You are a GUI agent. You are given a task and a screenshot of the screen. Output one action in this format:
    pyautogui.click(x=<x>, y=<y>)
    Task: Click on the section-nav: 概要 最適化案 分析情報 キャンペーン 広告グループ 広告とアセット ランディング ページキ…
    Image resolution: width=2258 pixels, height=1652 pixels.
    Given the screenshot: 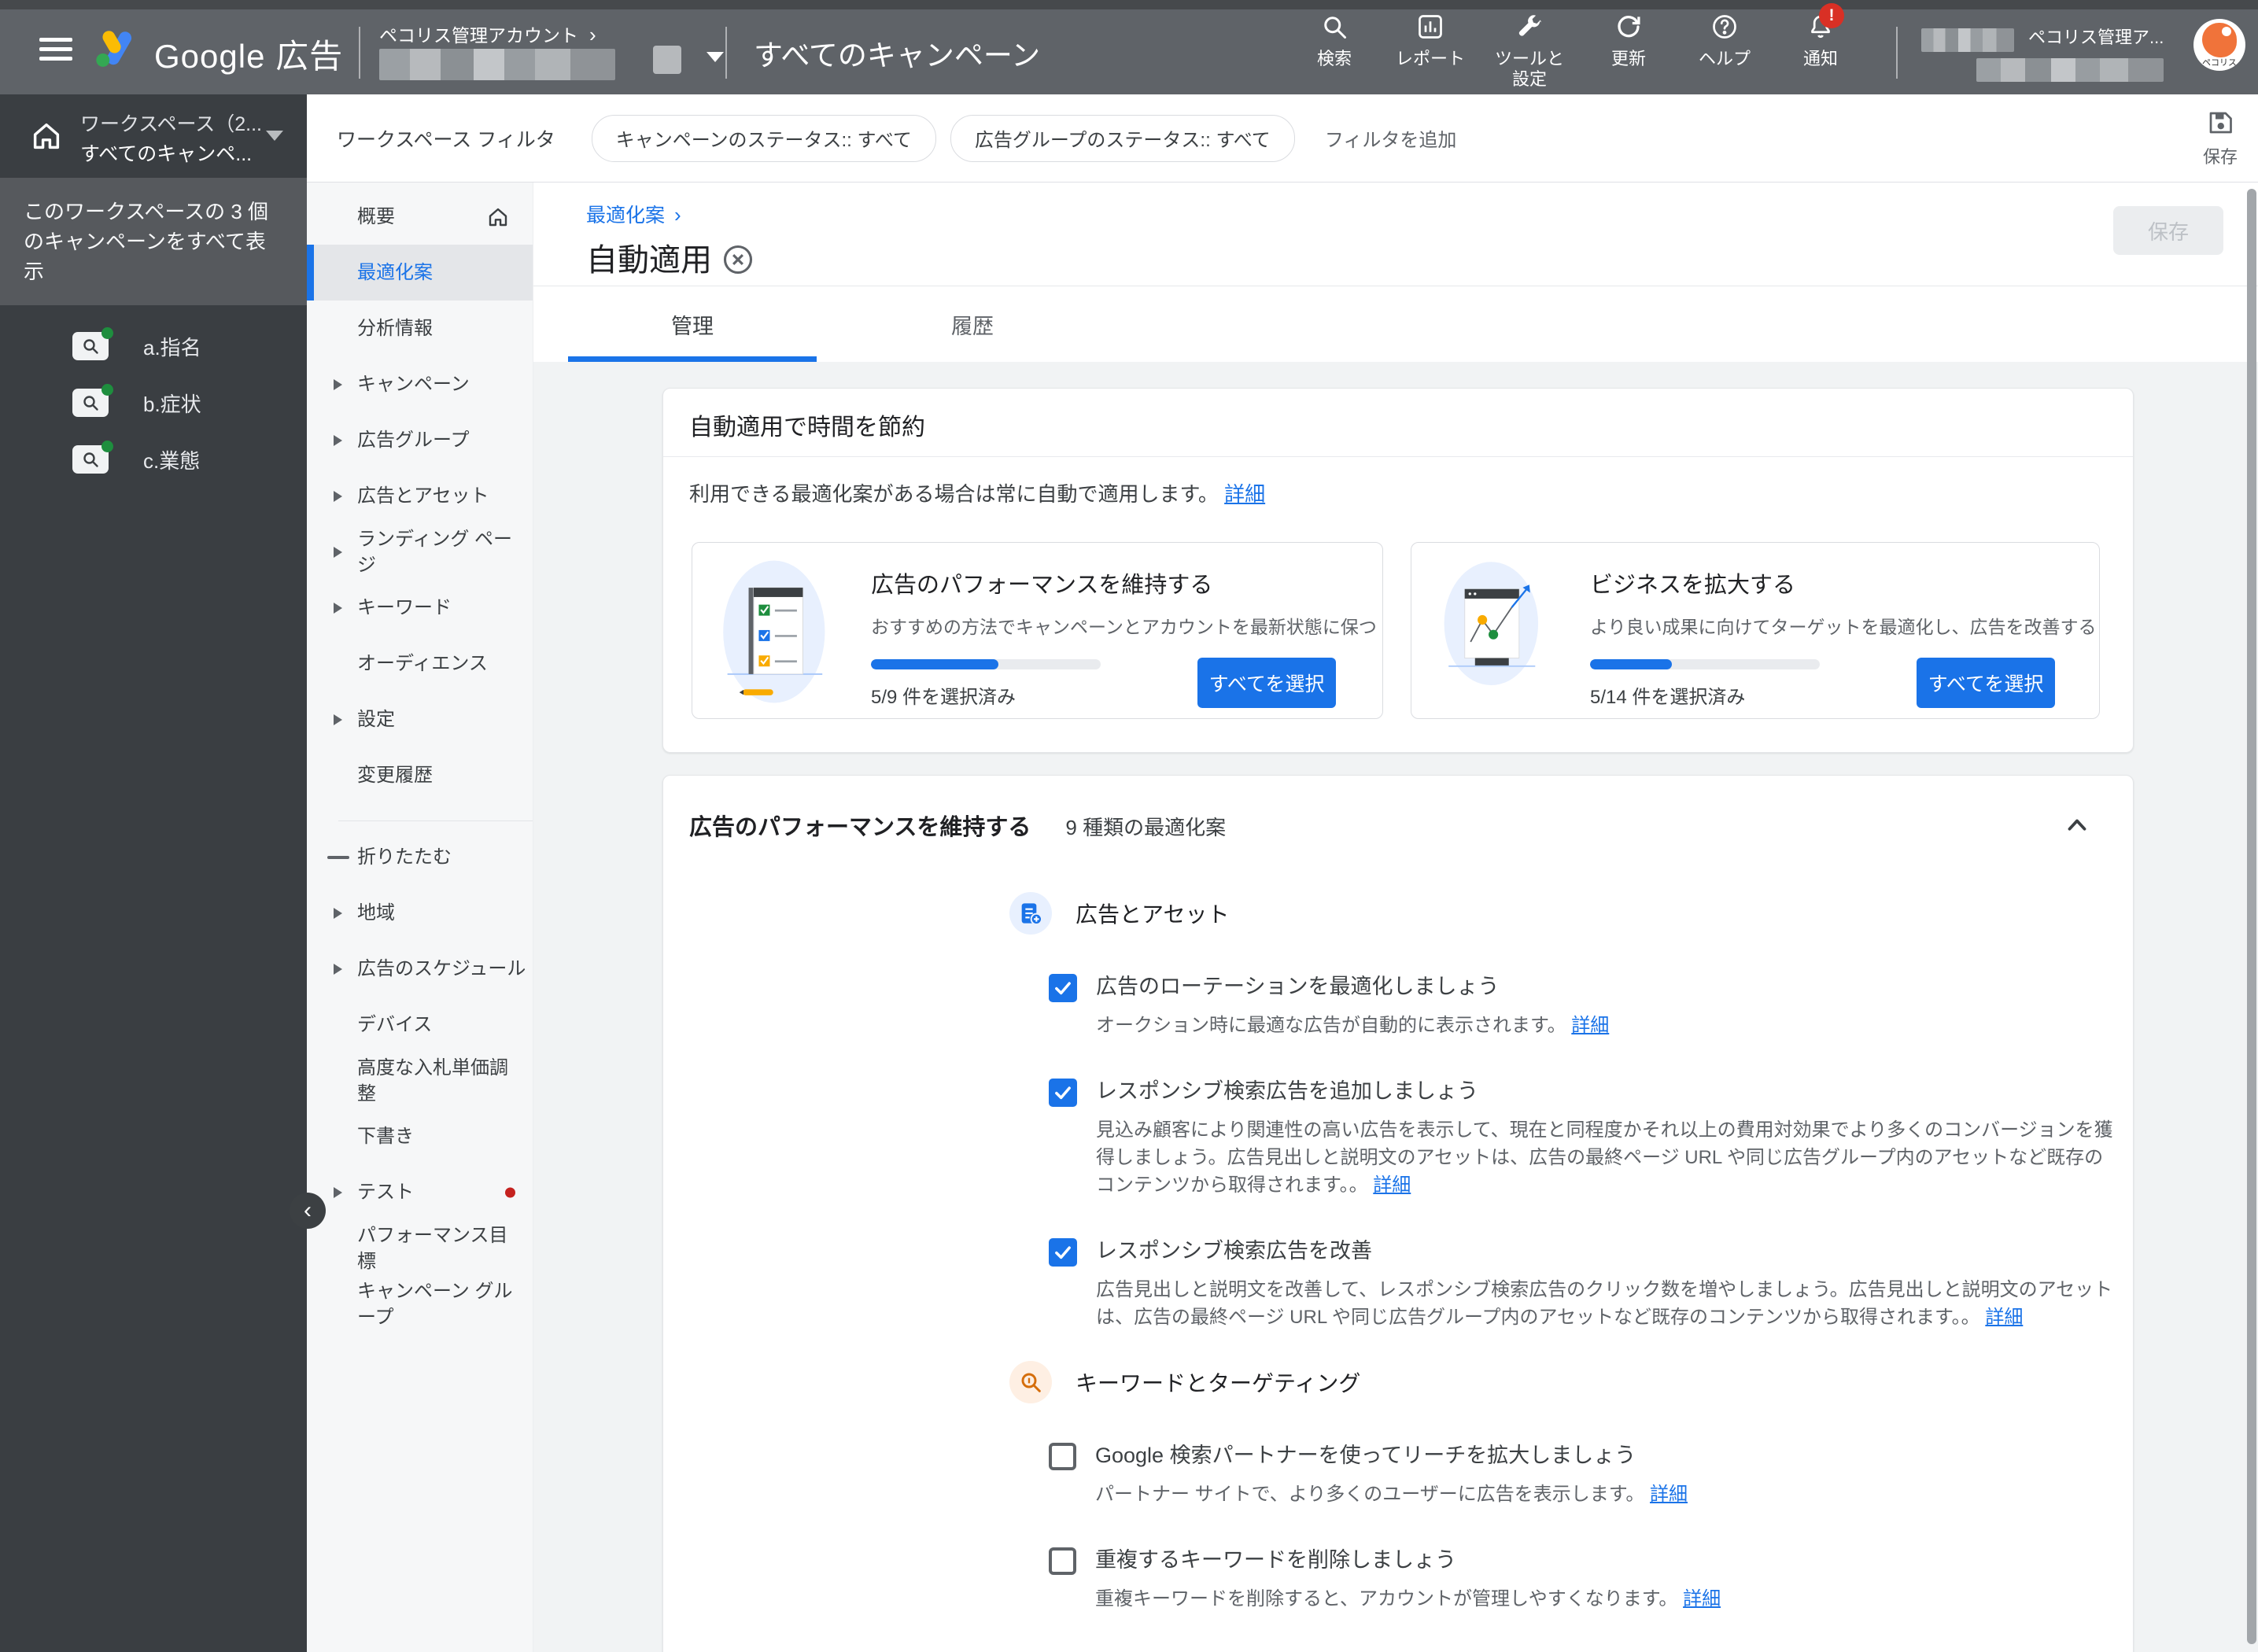 What is the action you would take?
    pyautogui.click(x=420, y=917)
    